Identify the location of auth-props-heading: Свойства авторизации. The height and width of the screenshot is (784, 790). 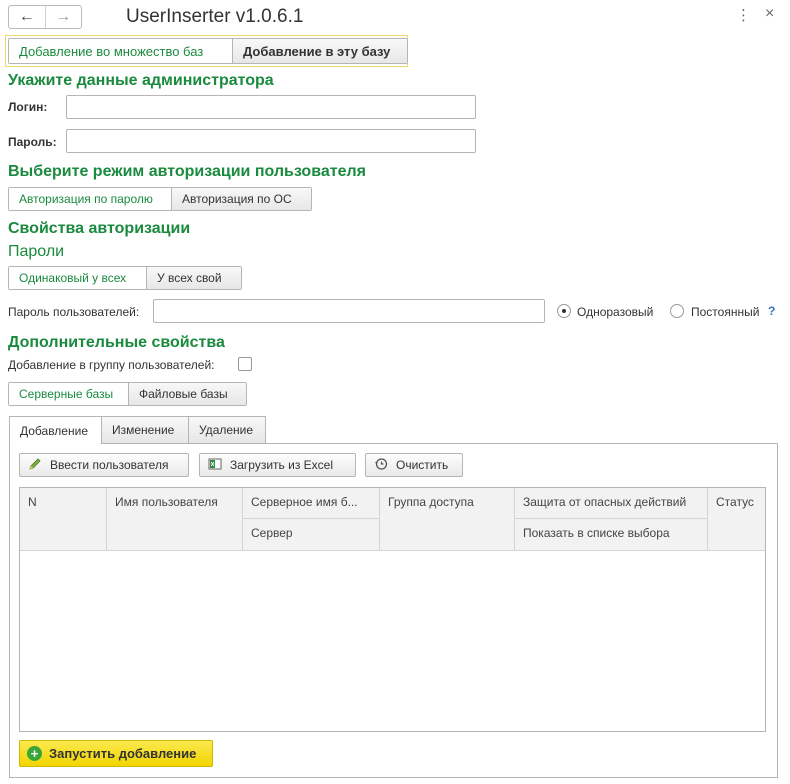
(99, 228).